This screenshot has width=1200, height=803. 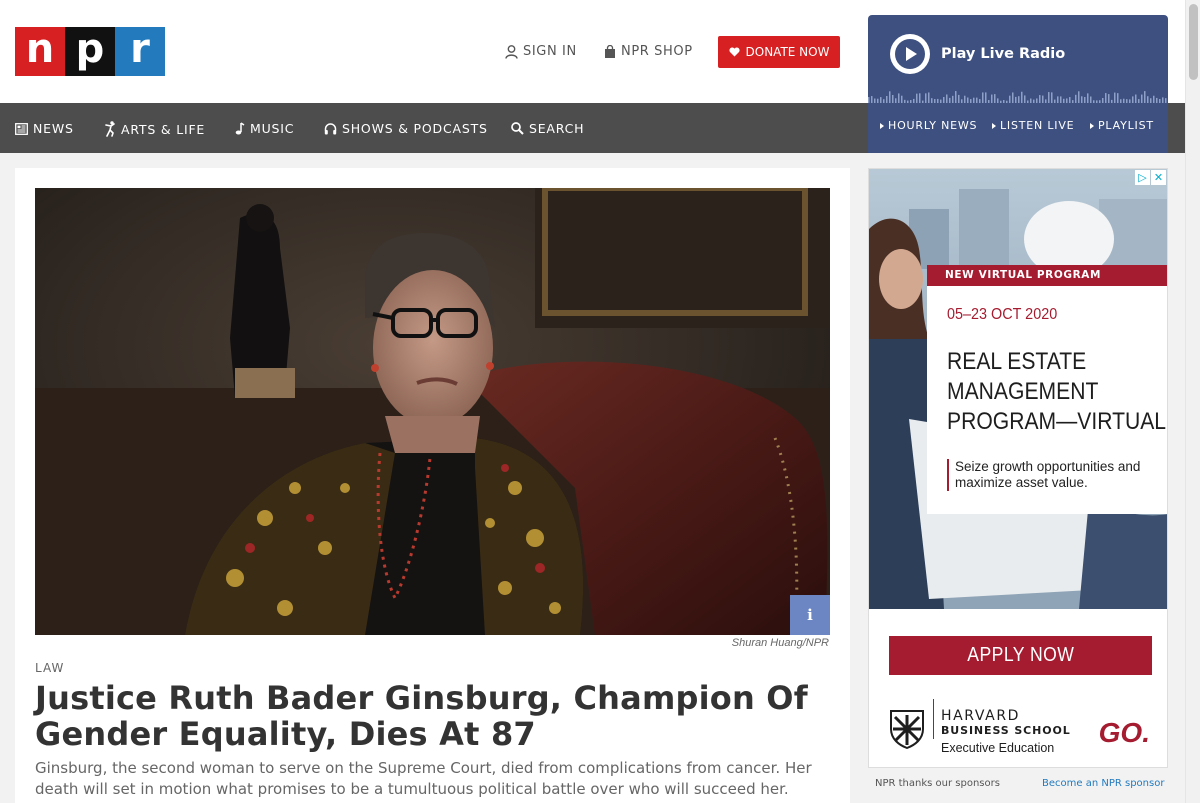 I want to click on shopping-bag-icon, so click(x=610, y=51).